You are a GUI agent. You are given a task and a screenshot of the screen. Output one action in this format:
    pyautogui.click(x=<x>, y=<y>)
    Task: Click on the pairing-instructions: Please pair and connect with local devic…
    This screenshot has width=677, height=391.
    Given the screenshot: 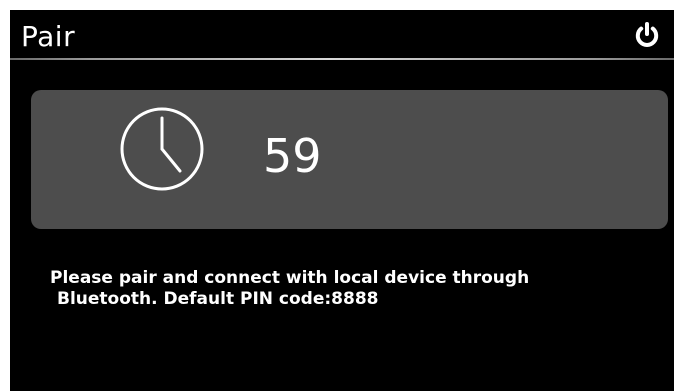 What is the action you would take?
    pyautogui.click(x=350, y=289)
    